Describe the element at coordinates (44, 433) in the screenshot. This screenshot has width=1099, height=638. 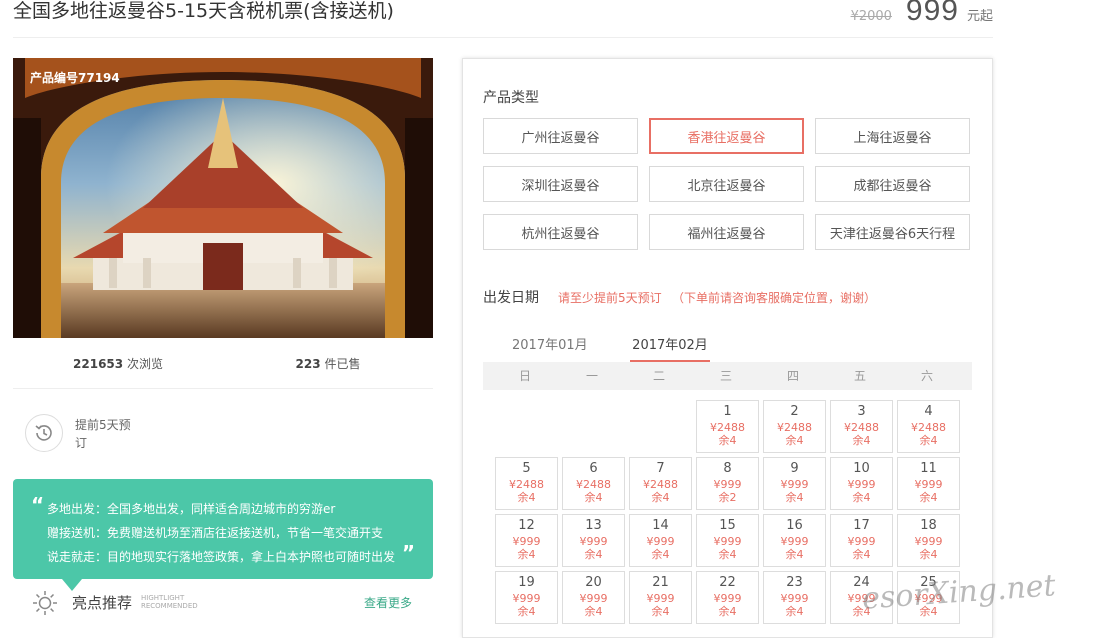
I see `clock-history-icon` at that location.